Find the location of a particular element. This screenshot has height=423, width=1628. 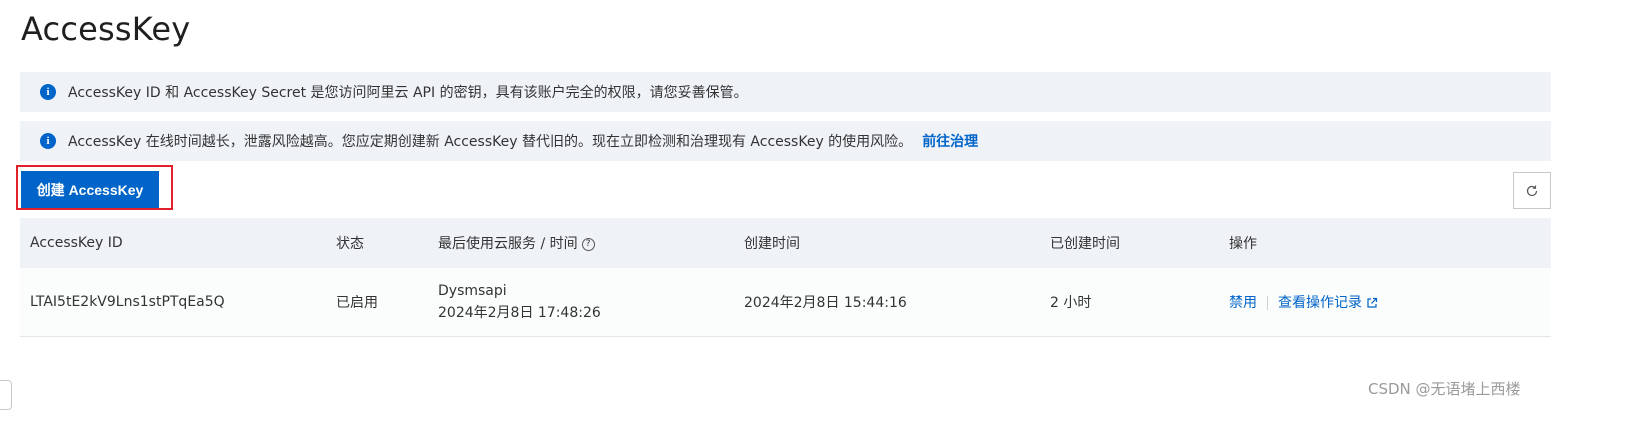

column-header-last-used: 最后使用云服务 / 时间? is located at coordinates (516, 243).